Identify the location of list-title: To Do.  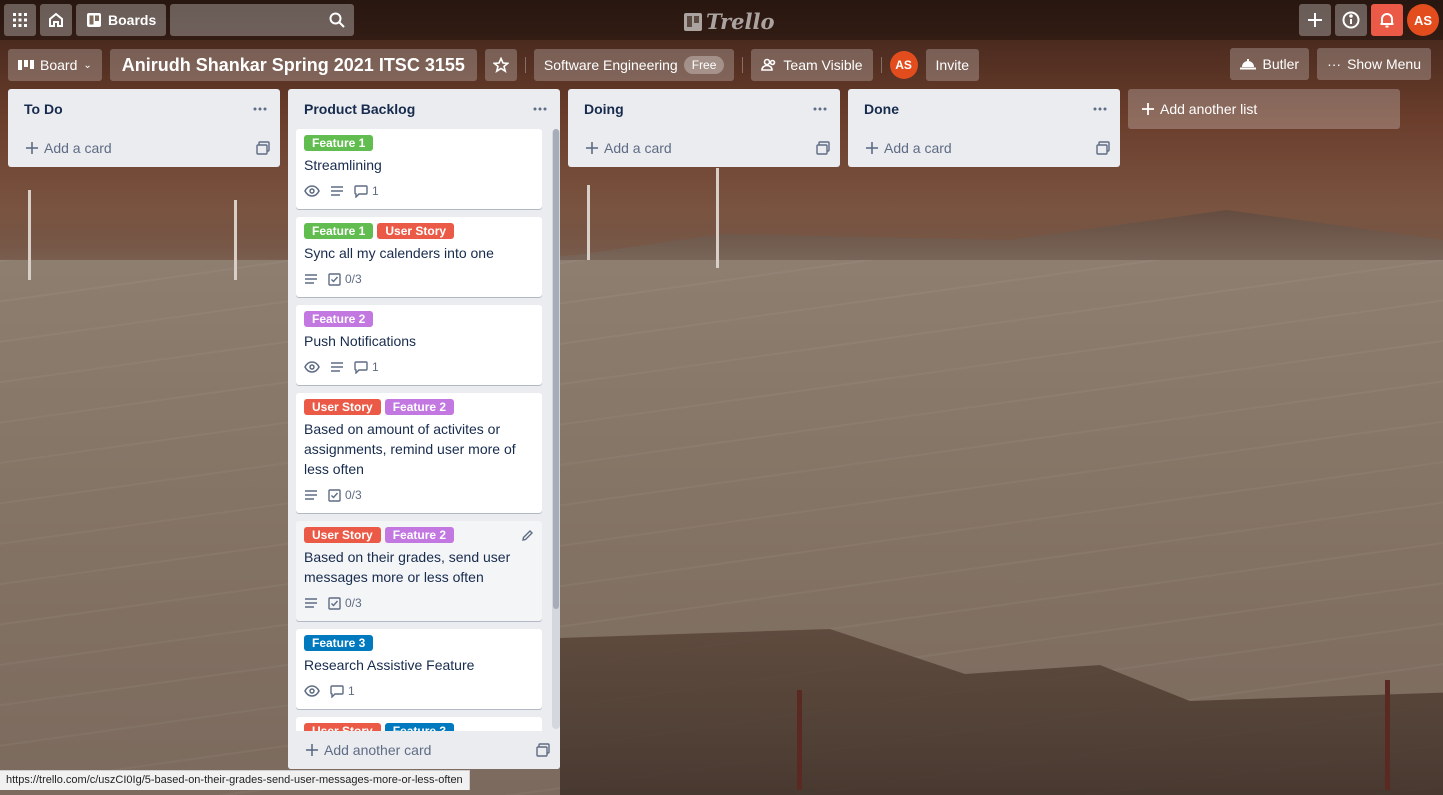
(43, 109).